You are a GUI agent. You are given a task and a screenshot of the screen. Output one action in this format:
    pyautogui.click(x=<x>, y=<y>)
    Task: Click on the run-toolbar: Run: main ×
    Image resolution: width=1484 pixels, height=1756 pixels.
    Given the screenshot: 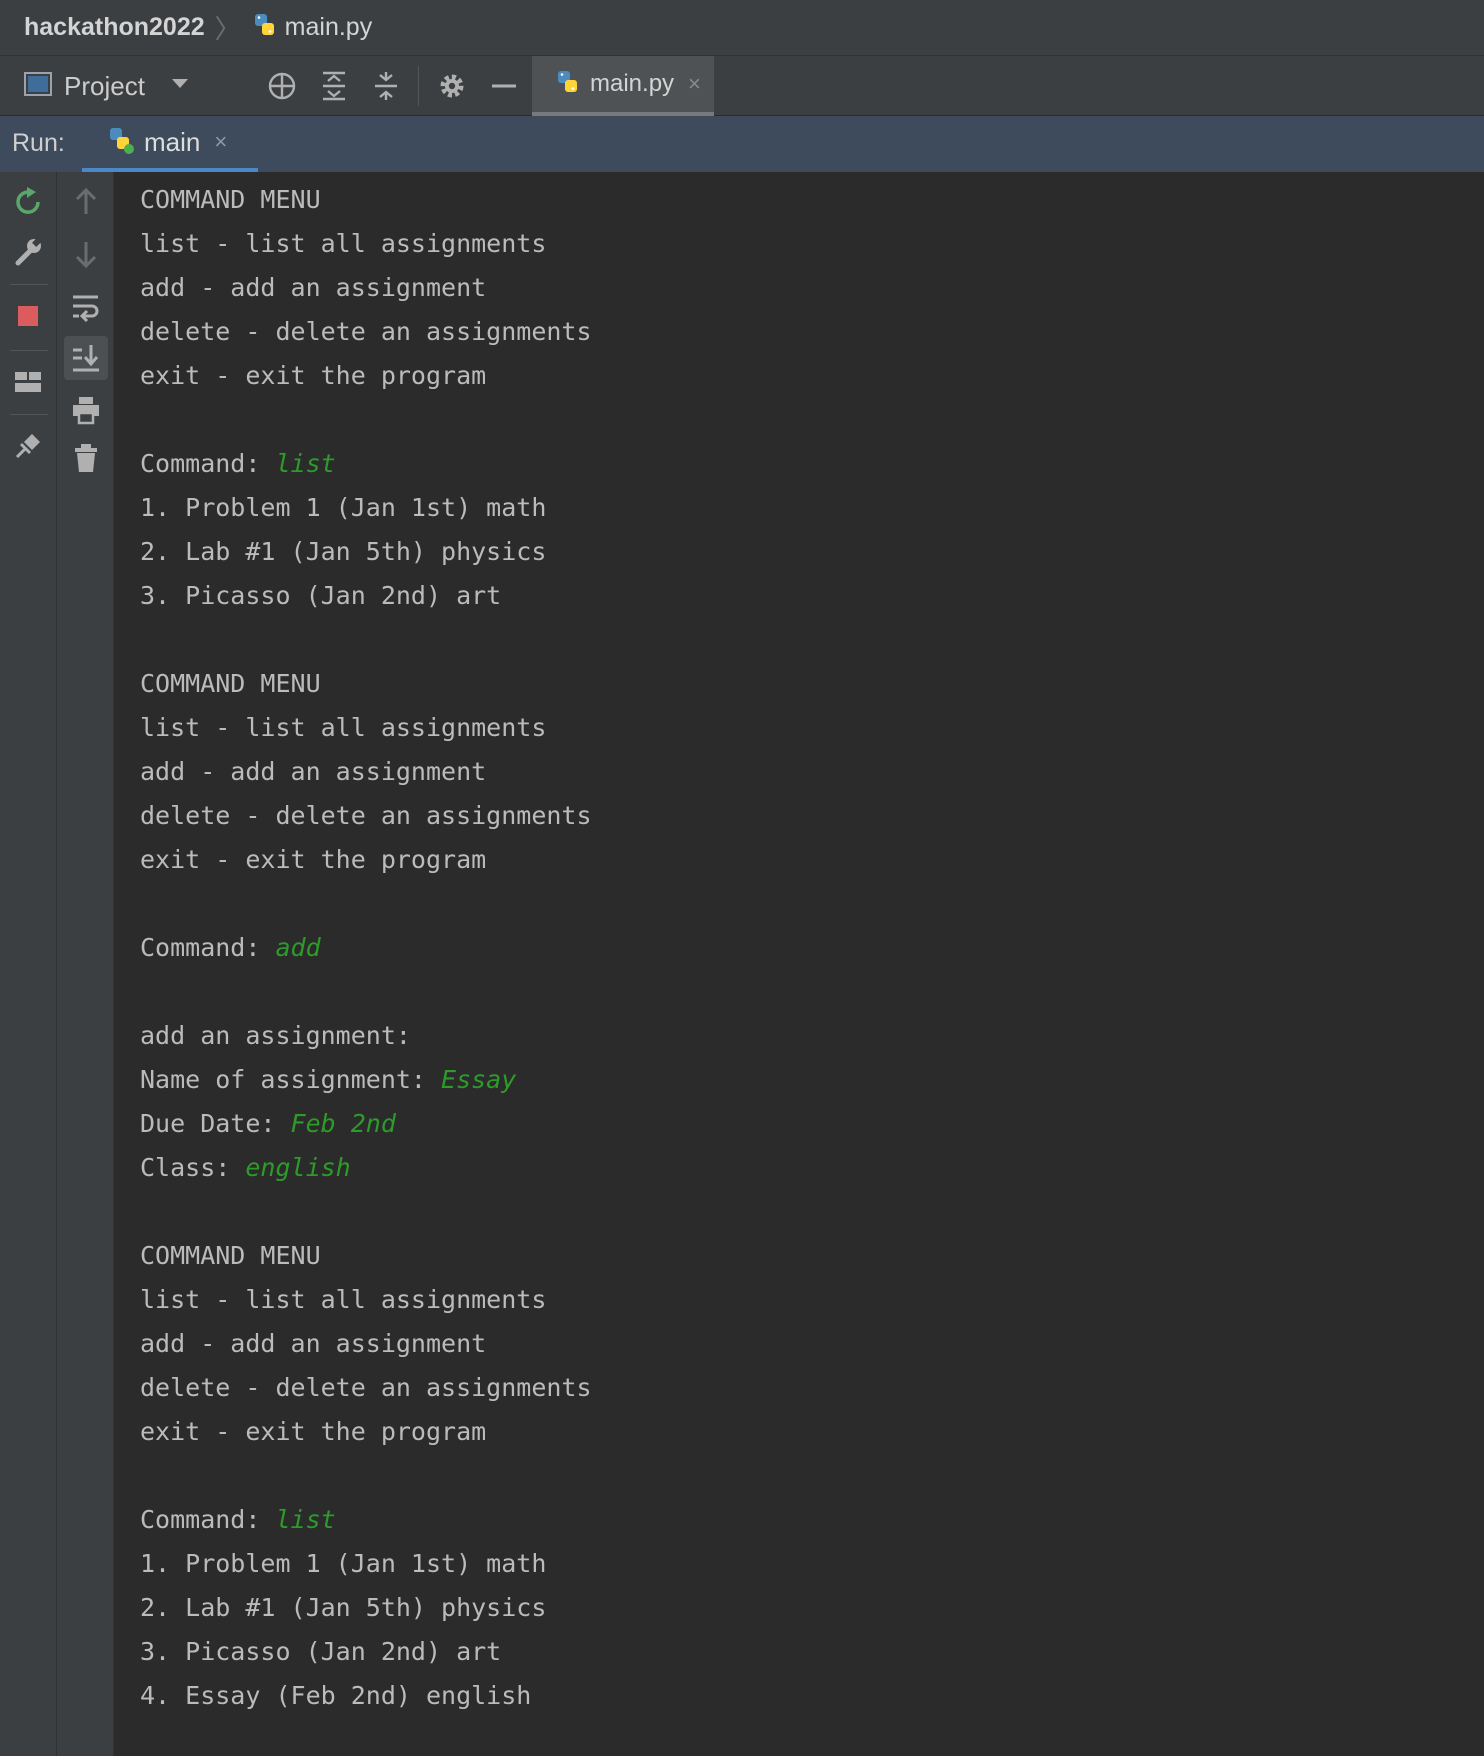 What is the action you would take?
    pyautogui.click(x=742, y=144)
    